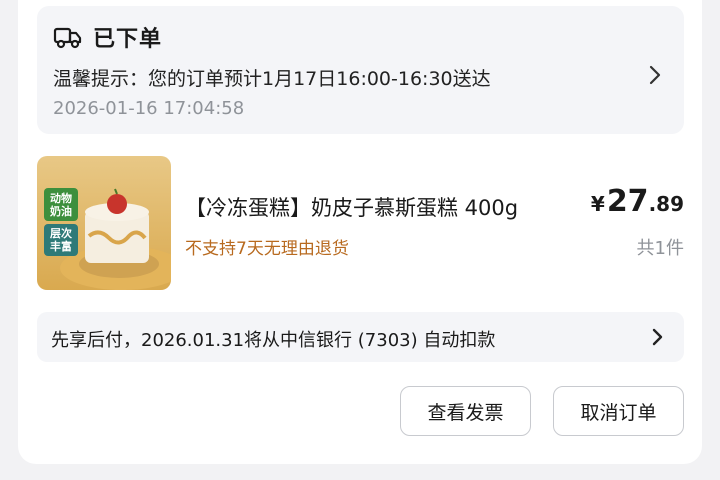 Image resolution: width=720 pixels, height=480 pixels. Describe the element at coordinates (597, 204) in the screenshot. I see `currency-symbol: ¥` at that location.